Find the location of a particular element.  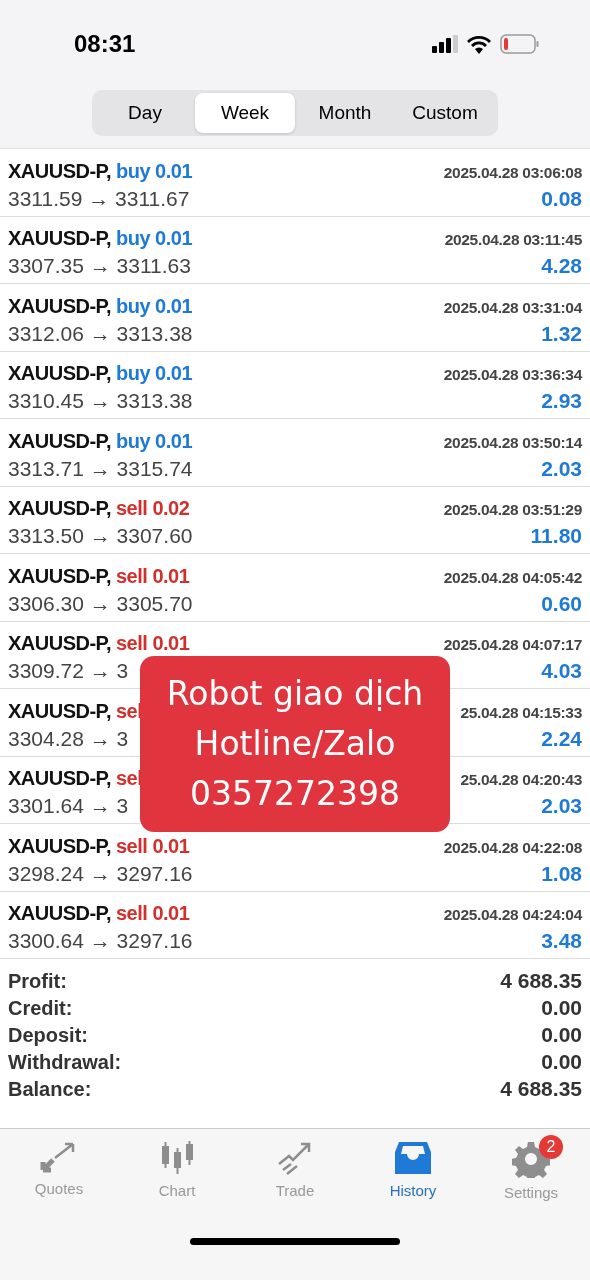

deal-prices: 3313.50 → 3307.60 is located at coordinates (100, 536).